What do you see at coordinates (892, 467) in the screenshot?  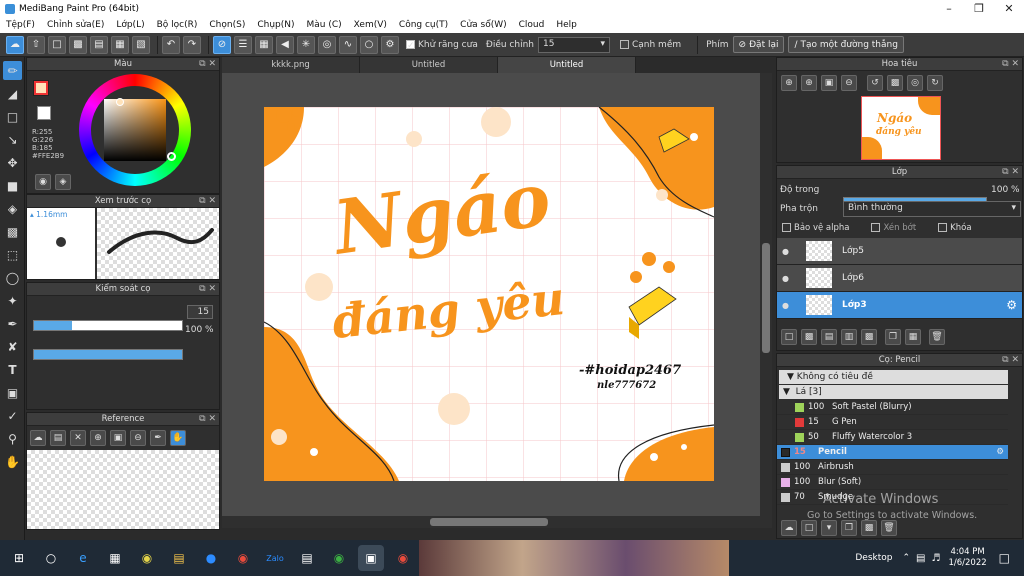 I see `brush-item: 100 Airbrush` at bounding box center [892, 467].